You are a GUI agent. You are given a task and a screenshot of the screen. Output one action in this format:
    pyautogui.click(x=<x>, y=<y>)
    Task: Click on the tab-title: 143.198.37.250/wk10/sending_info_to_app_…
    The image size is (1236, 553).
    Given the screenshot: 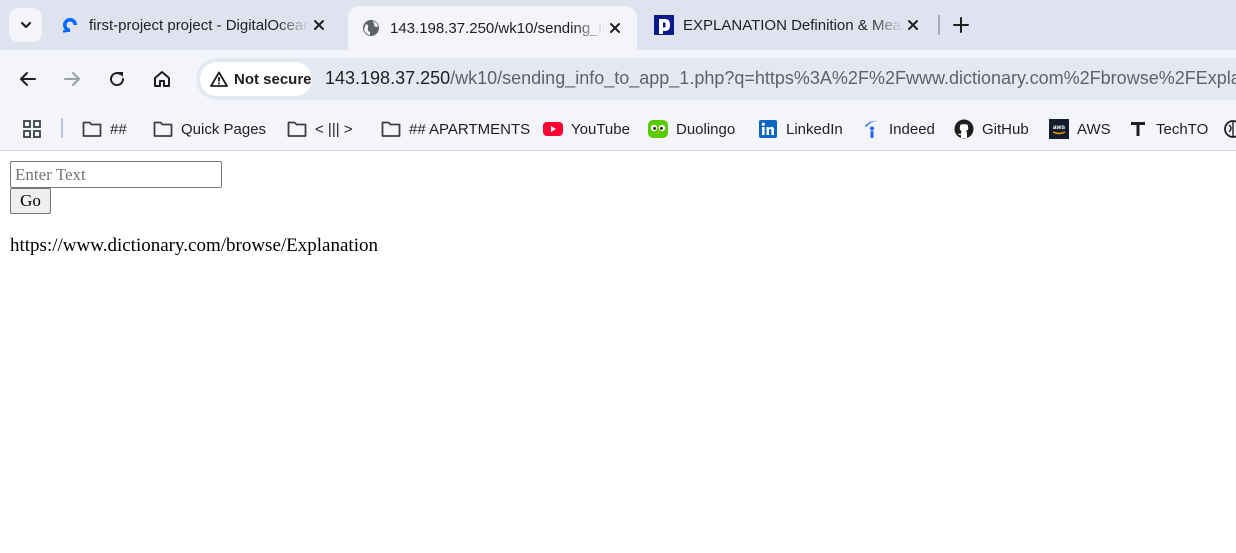 What is the action you would take?
    pyautogui.click(x=497, y=28)
    